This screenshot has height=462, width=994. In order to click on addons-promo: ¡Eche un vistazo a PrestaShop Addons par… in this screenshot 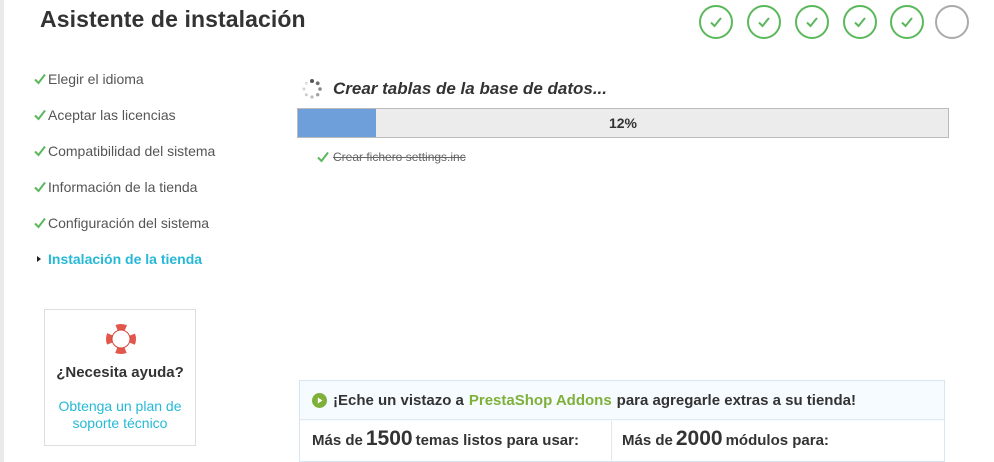, I will do `click(622, 421)`.